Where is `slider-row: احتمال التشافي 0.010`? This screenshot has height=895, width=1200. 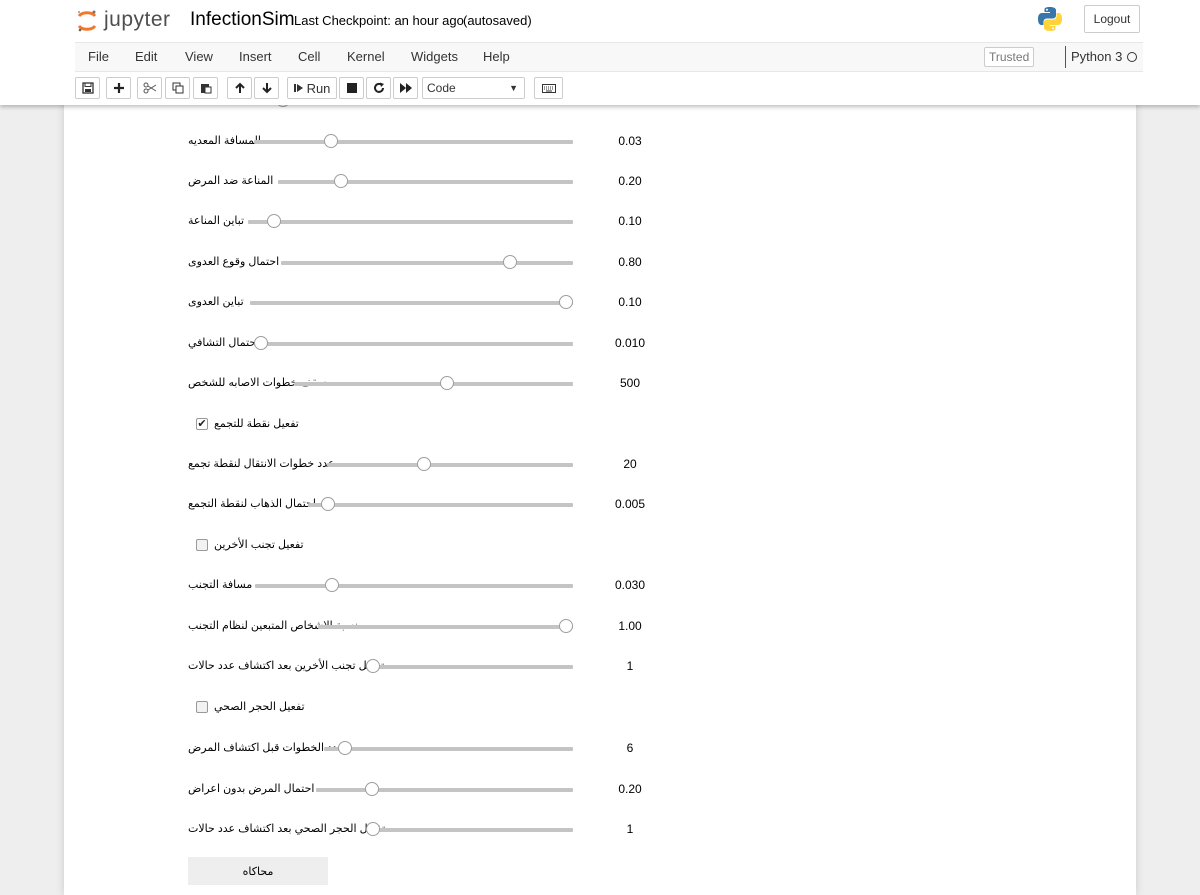 slider-row: احتمال التشافي 0.010 is located at coordinates (600, 343).